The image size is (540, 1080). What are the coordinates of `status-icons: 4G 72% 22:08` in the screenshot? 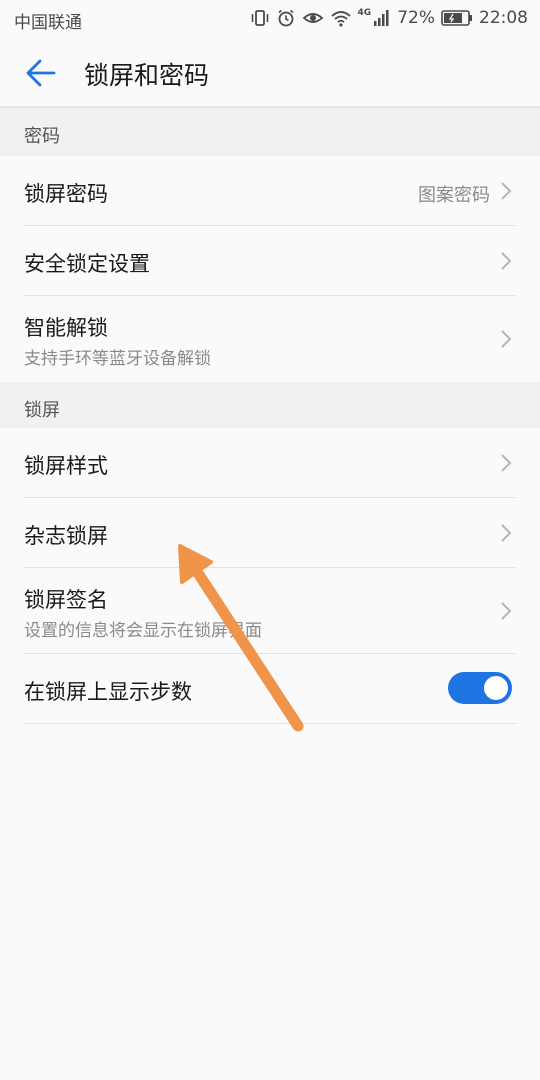 It's located at (389, 18).